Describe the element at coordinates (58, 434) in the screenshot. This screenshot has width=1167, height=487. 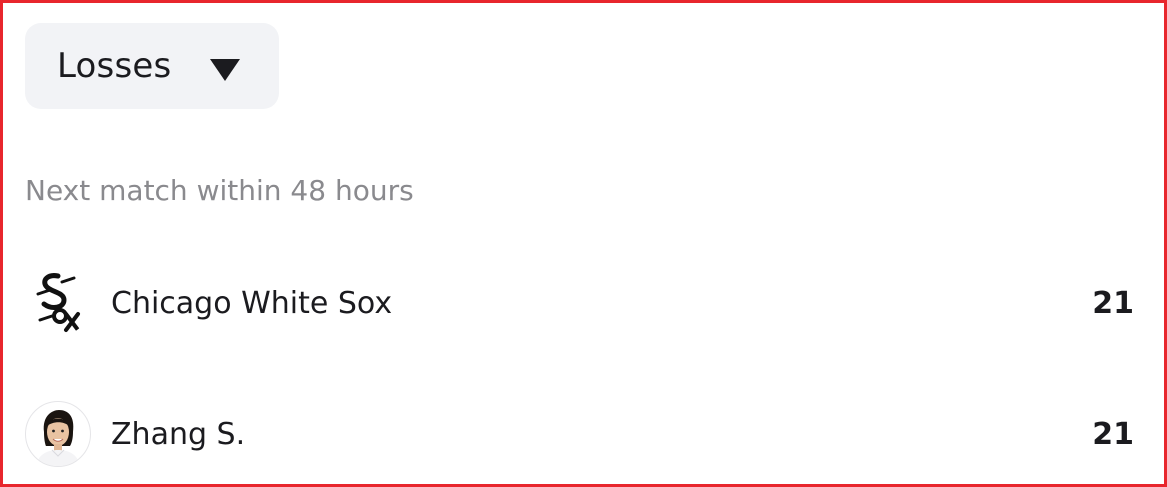
I see `player-avatar-icon` at that location.